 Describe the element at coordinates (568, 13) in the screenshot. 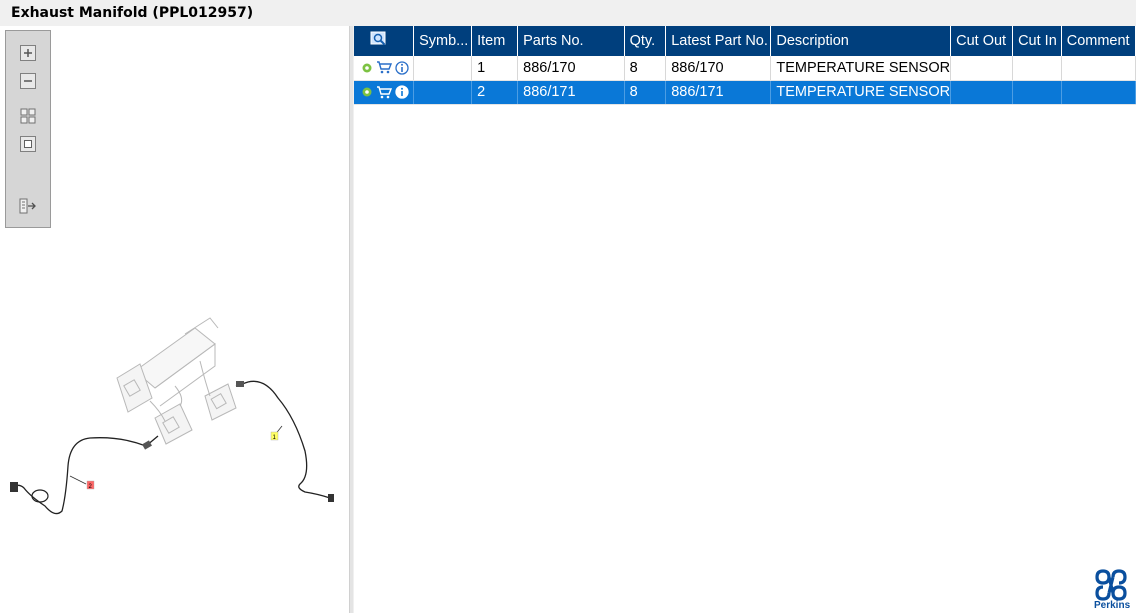

I see `window-title: Exhaust Manifold (PPL012957)` at that location.